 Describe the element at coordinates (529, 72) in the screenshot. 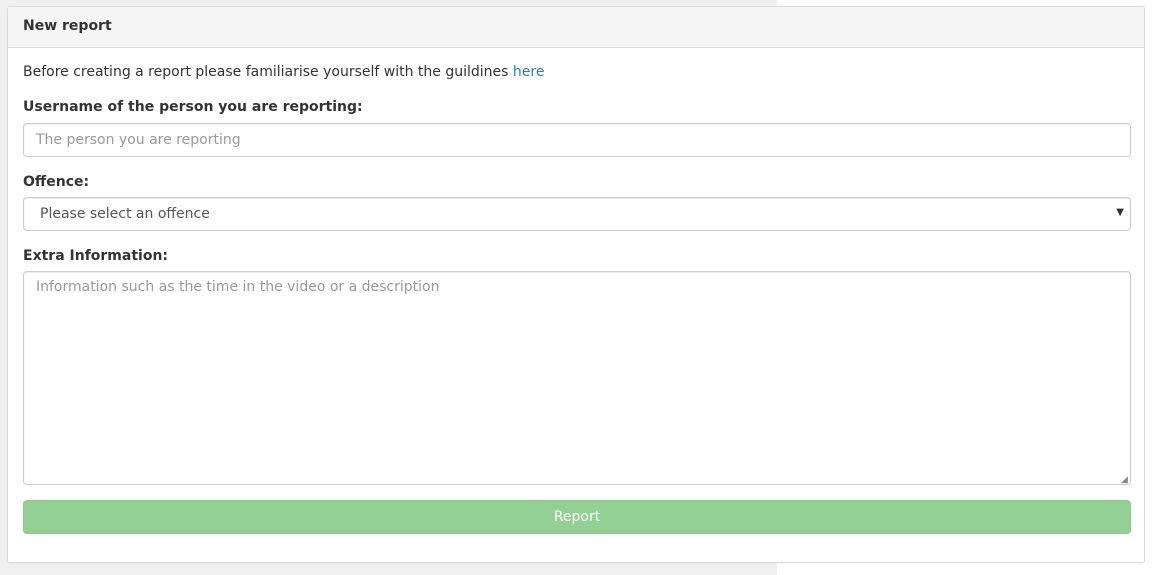

I see `guidelines-link: here` at that location.